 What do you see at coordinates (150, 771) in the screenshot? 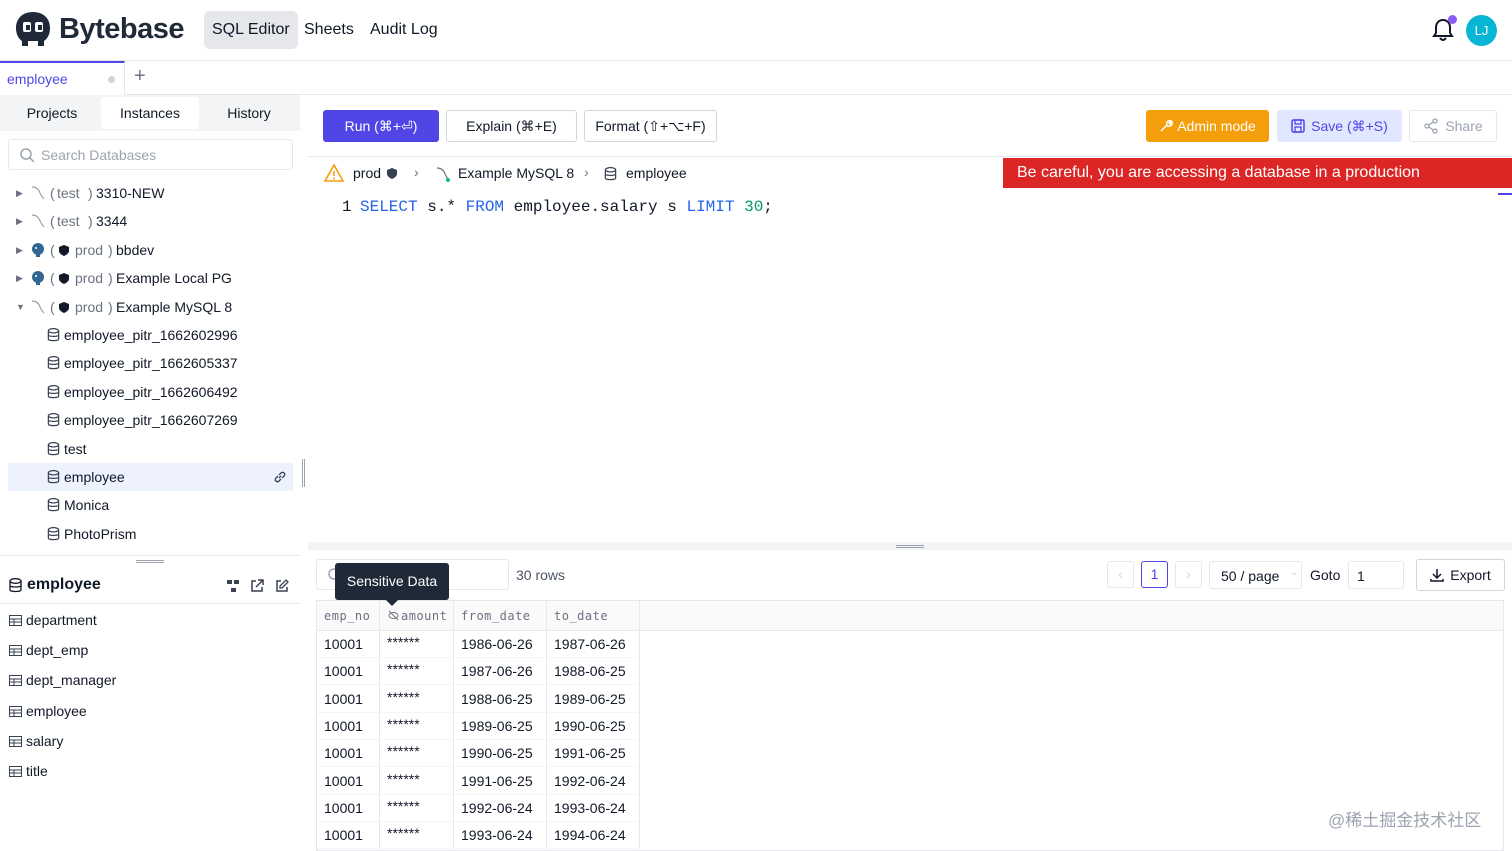
I see `table-item: title` at bounding box center [150, 771].